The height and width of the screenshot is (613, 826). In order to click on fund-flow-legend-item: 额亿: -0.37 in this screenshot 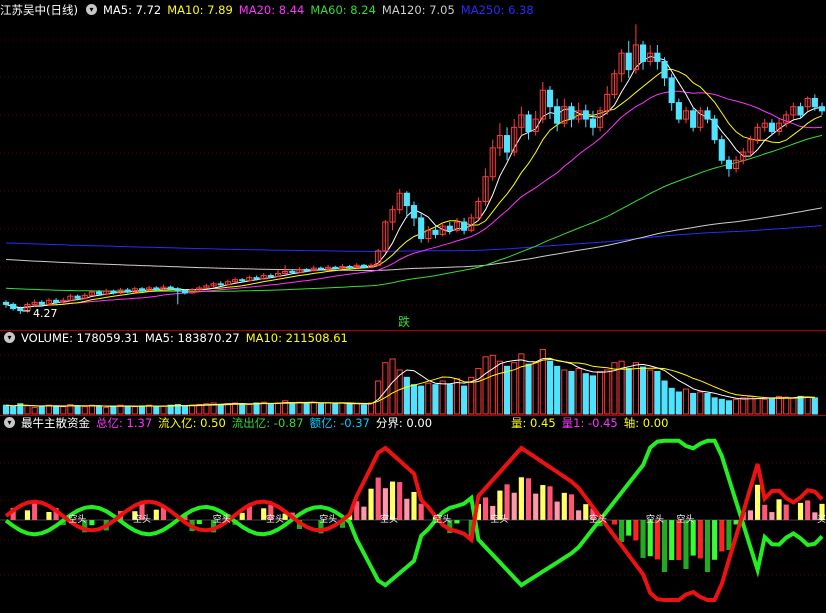, I will do `click(339, 423)`.